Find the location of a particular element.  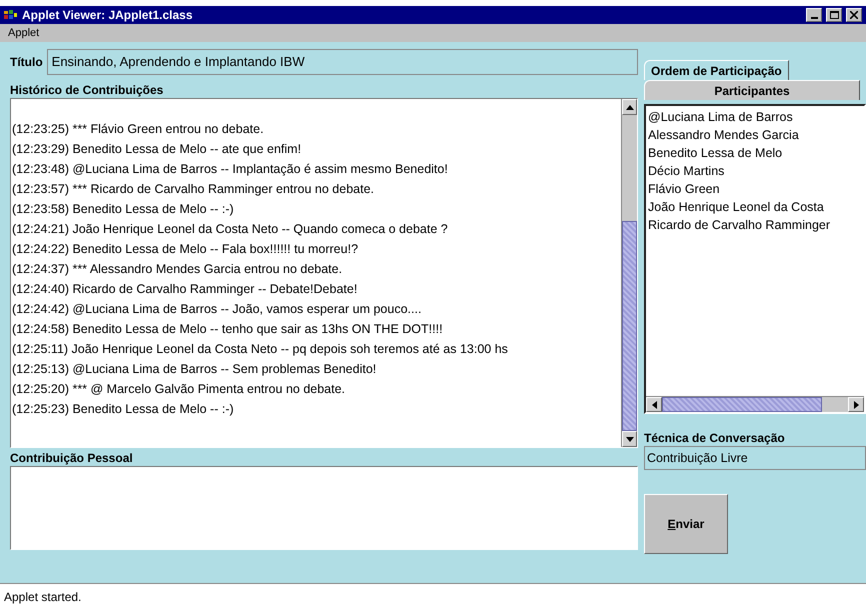

vertical-scrollbar is located at coordinates (629, 273).